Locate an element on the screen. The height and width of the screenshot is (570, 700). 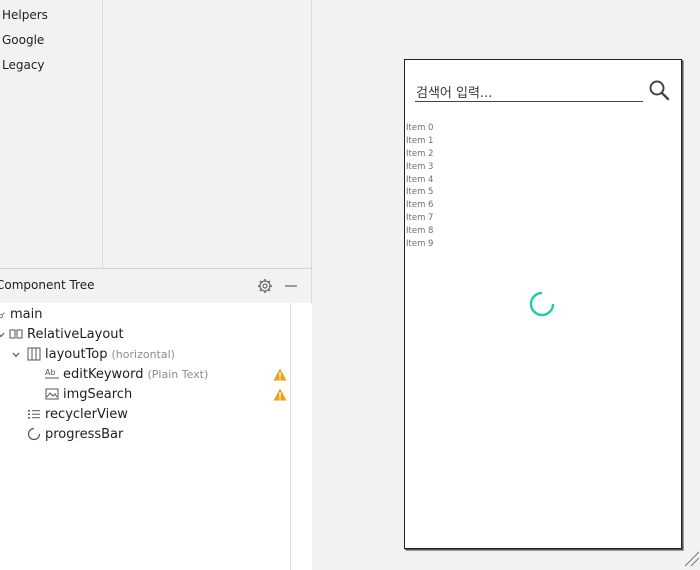
svg-text: Ab is located at coordinates (50, 372).